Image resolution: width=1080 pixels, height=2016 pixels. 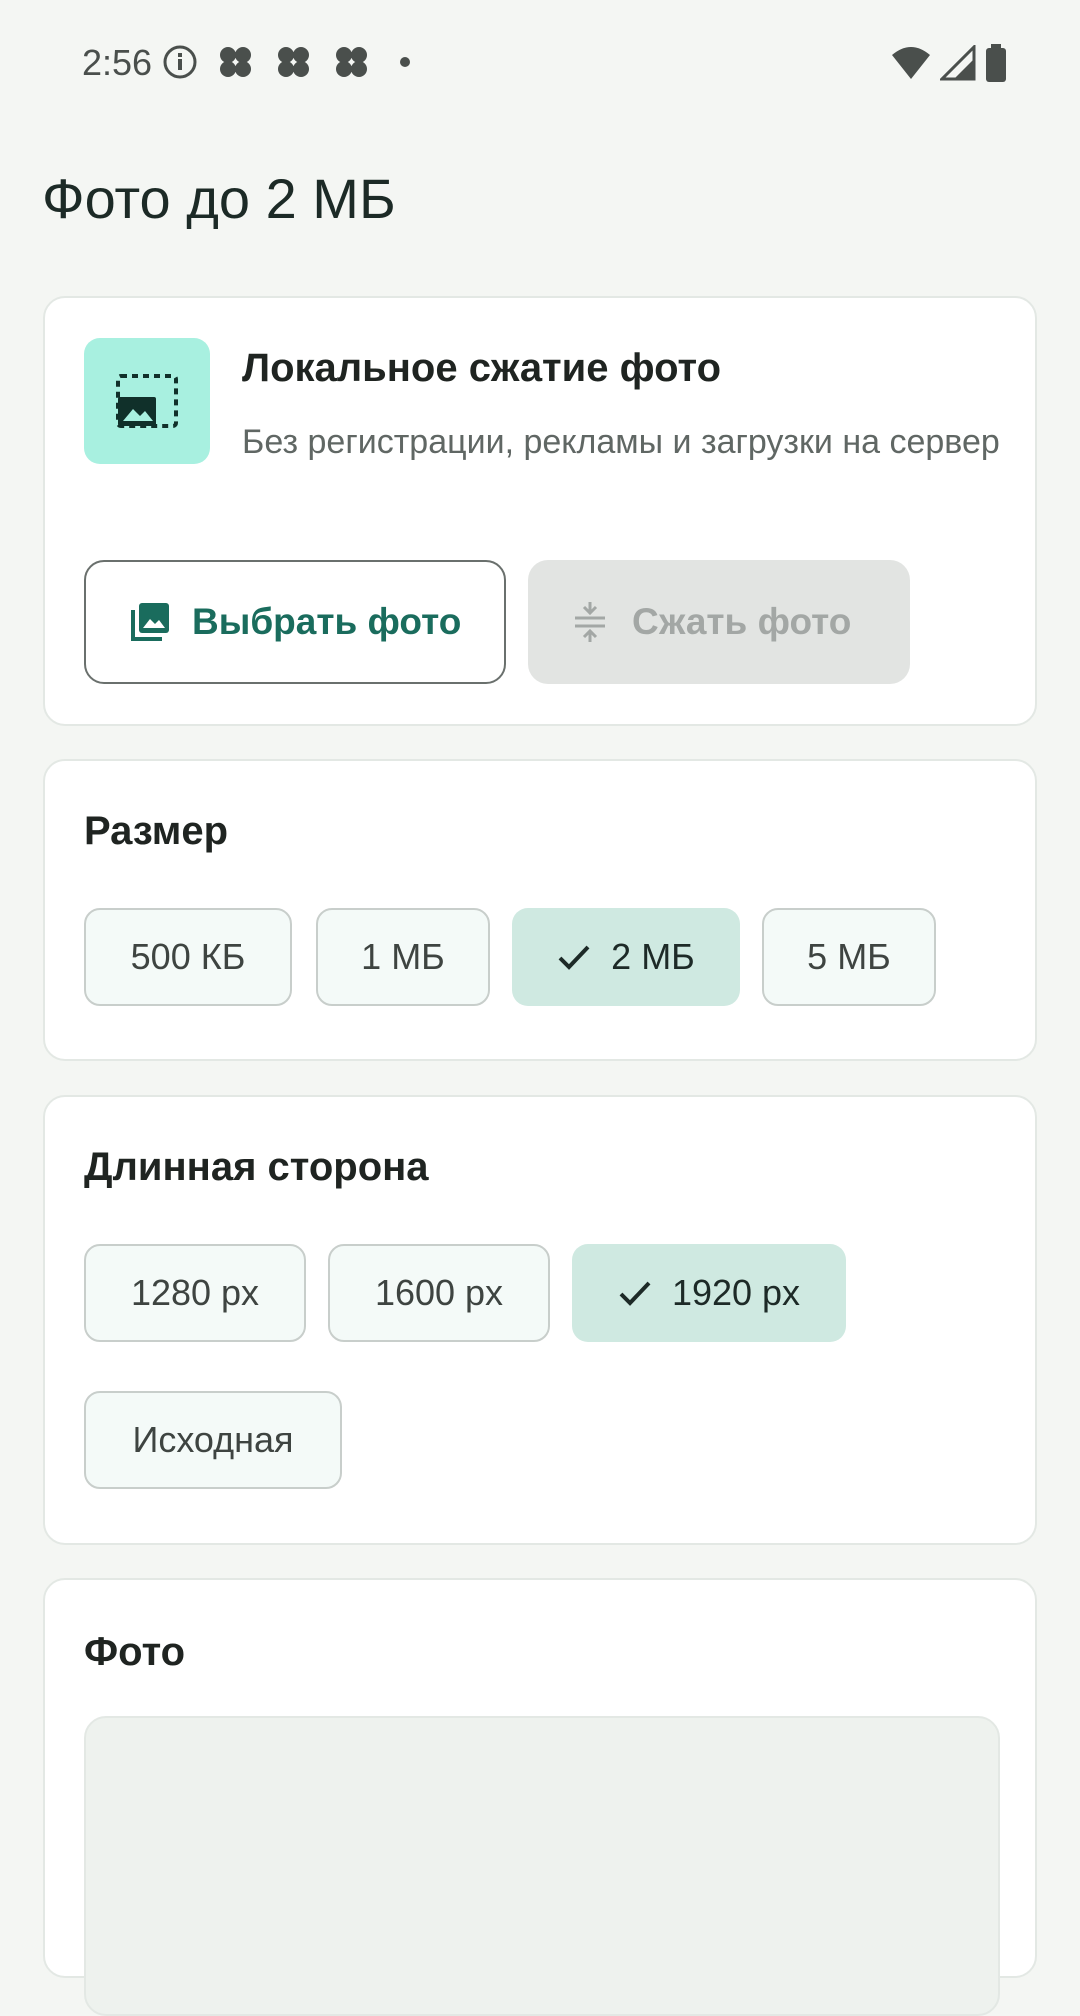 What do you see at coordinates (219, 198) in the screenshot?
I see `page-title: Фото до 2 МБ` at bounding box center [219, 198].